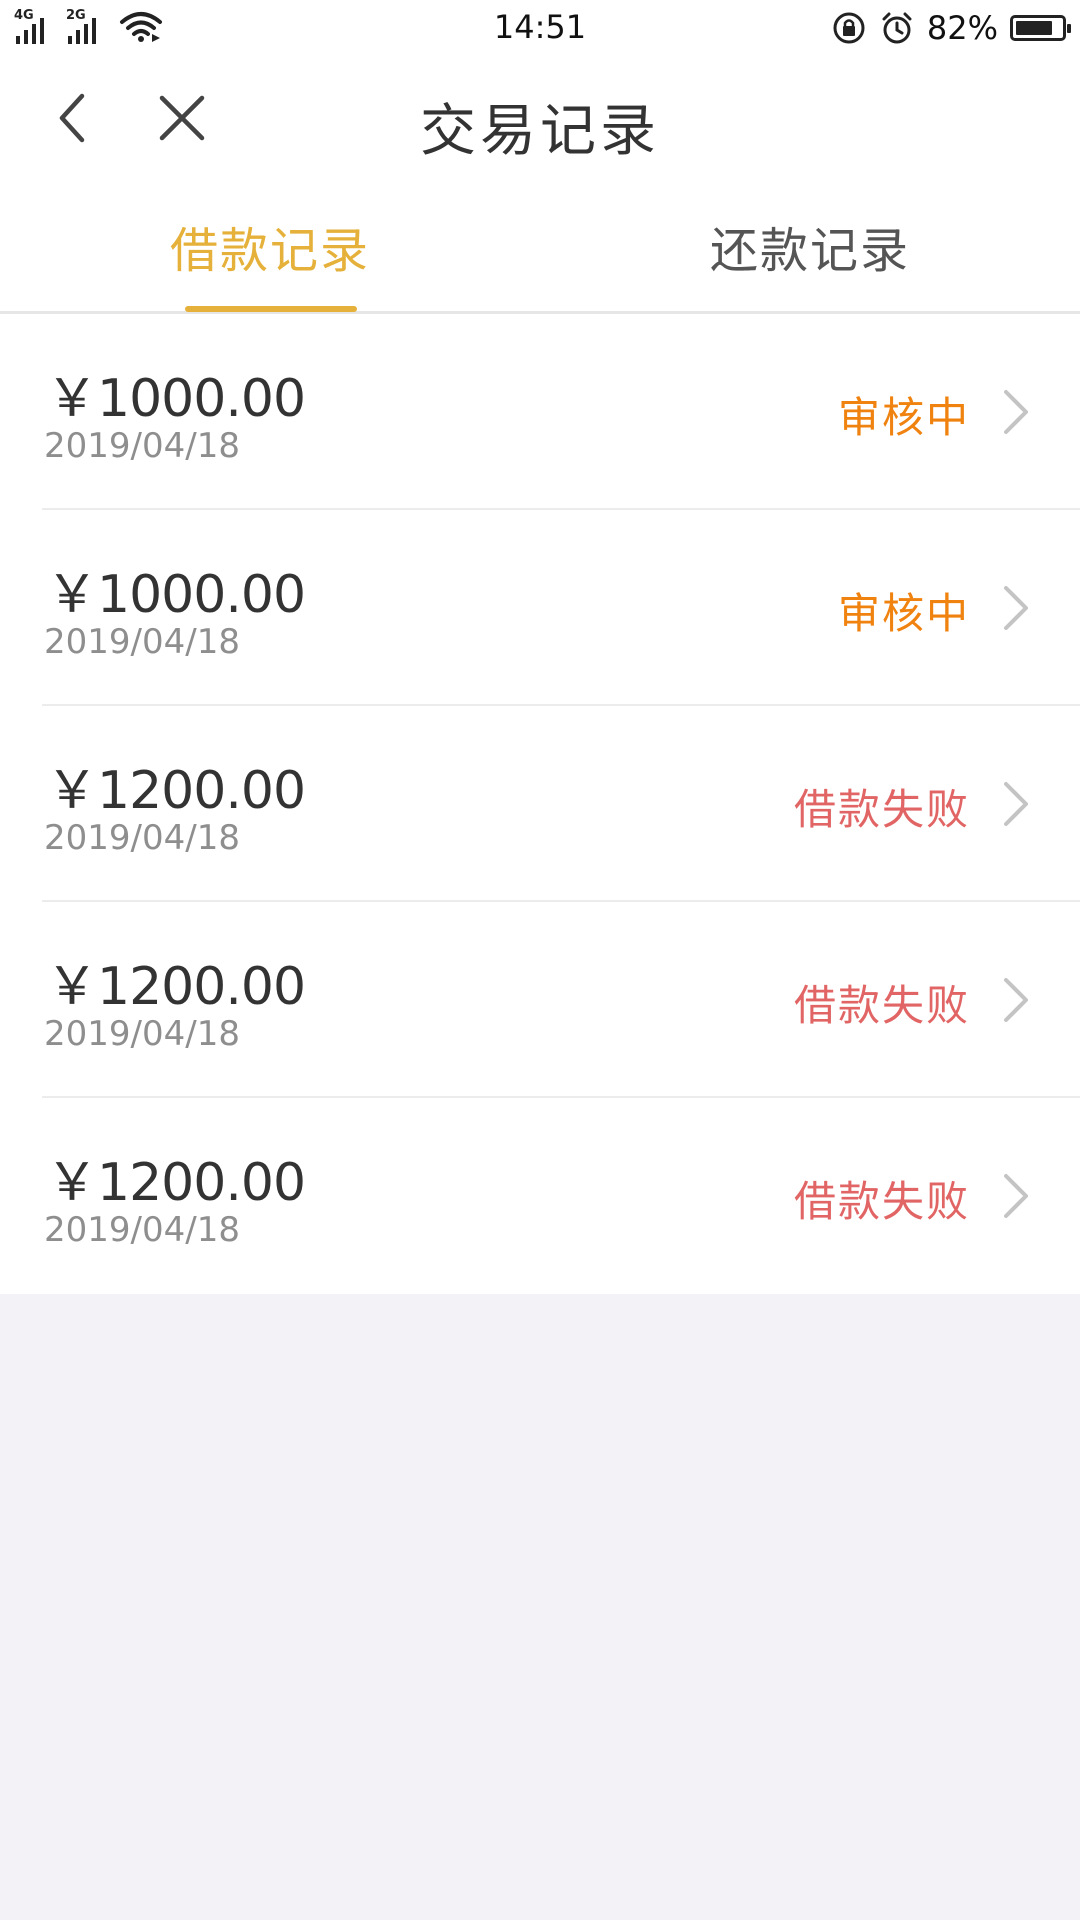 The width and height of the screenshot is (1080, 1920). I want to click on status-bar-right: 82%, so click(951, 28).